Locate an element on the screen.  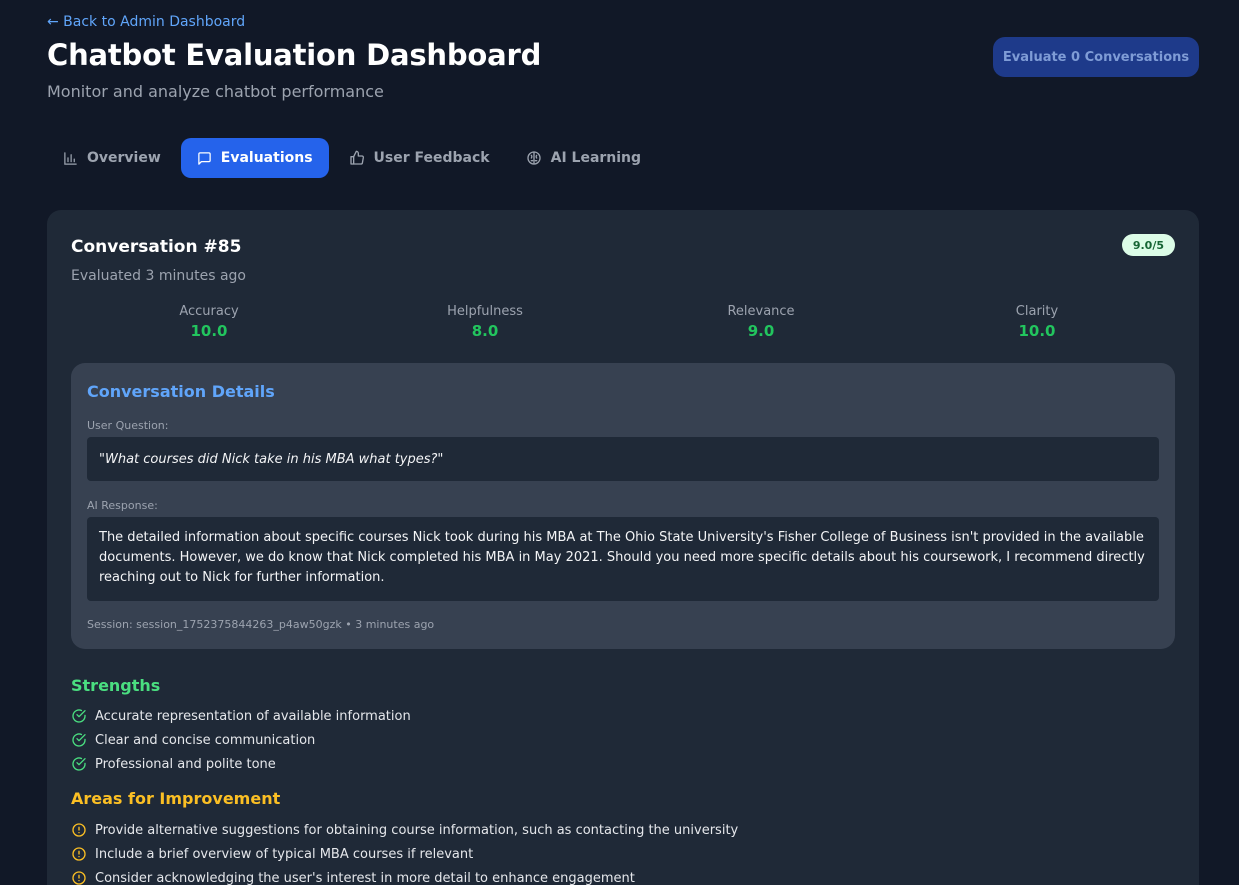
metric-label: Accuracy is located at coordinates (209, 311).